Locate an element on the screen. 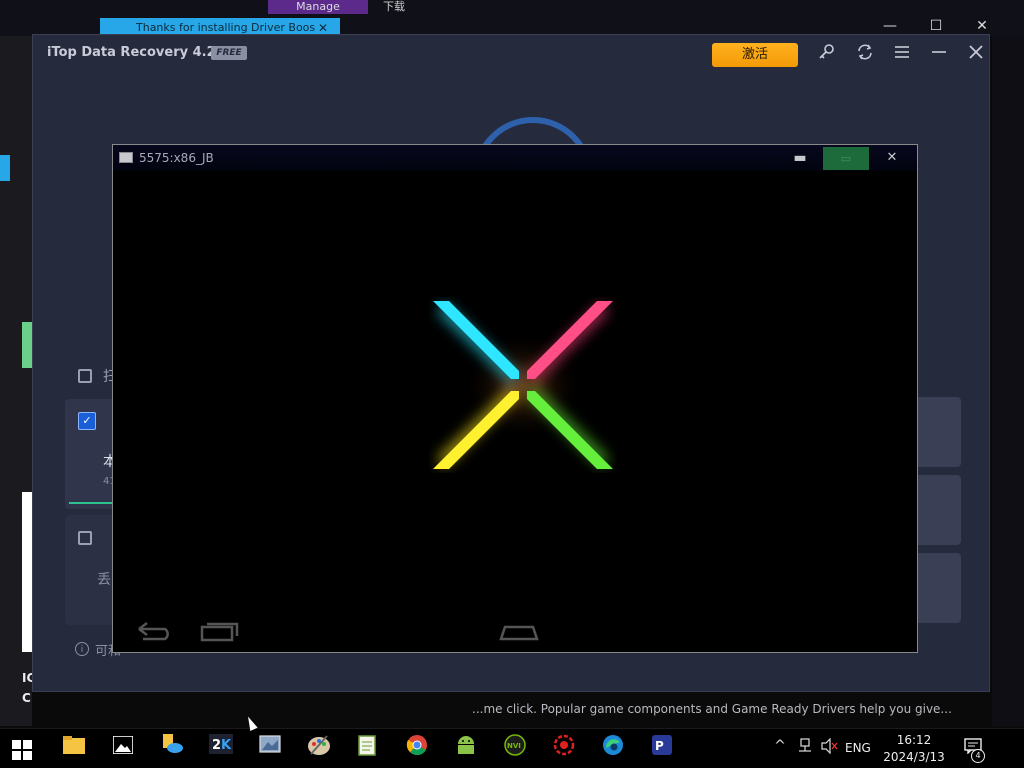 Image resolution: width=1024 pixels, height=768 pixels. minimize-icon is located at coordinates (939, 55).